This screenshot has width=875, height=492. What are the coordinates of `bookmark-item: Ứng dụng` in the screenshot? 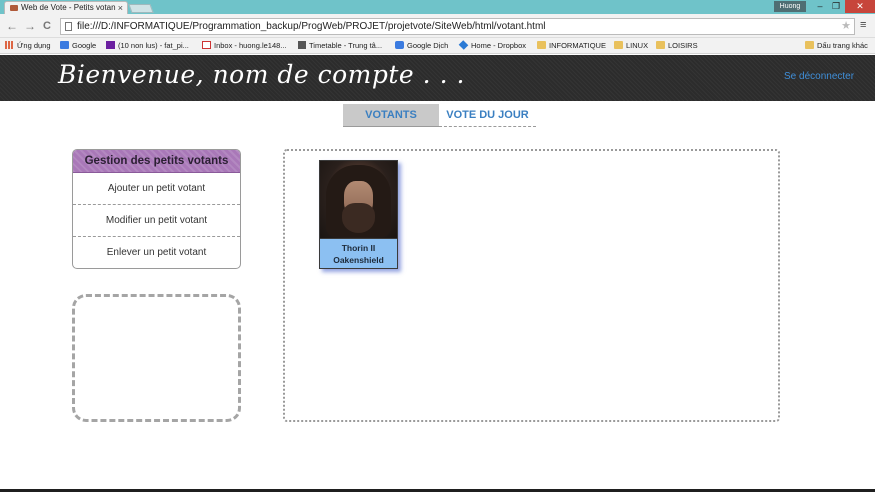 It's located at (28, 46).